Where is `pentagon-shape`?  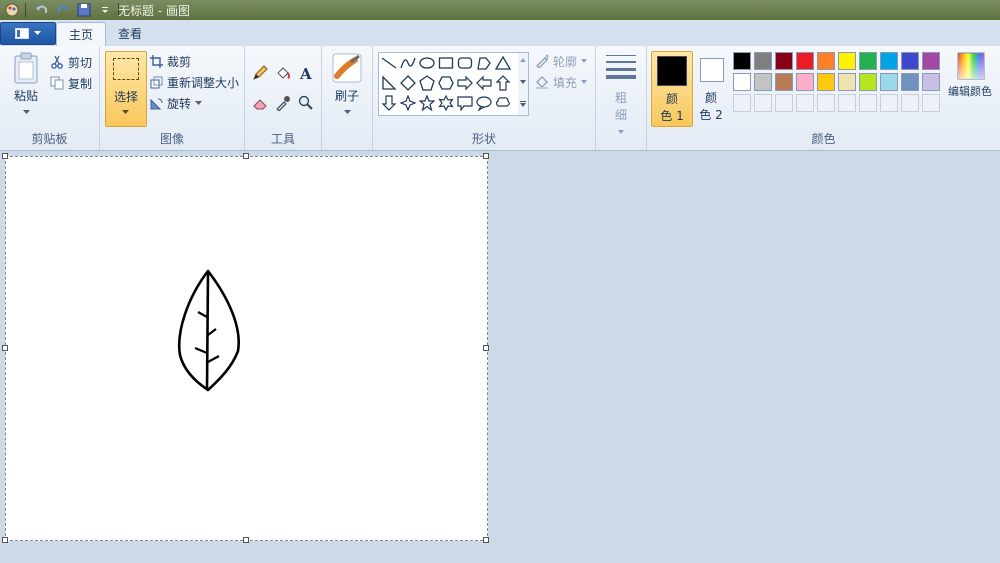 pentagon-shape is located at coordinates (427, 83).